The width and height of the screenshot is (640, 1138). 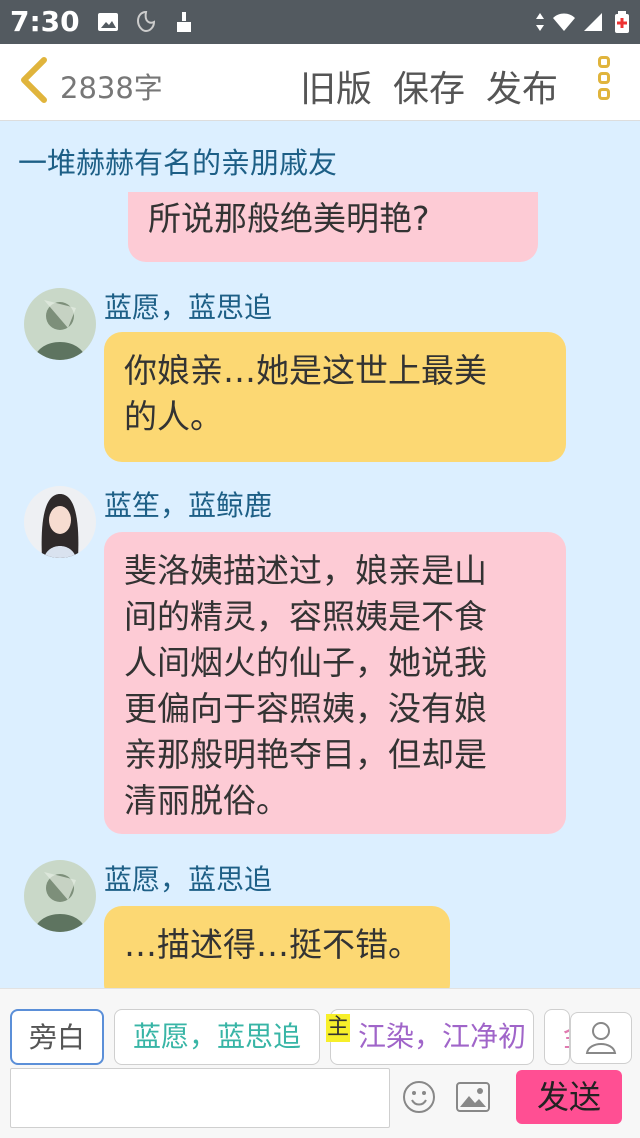 I want to click on status-bar: 7:30, so click(x=320, y=22).